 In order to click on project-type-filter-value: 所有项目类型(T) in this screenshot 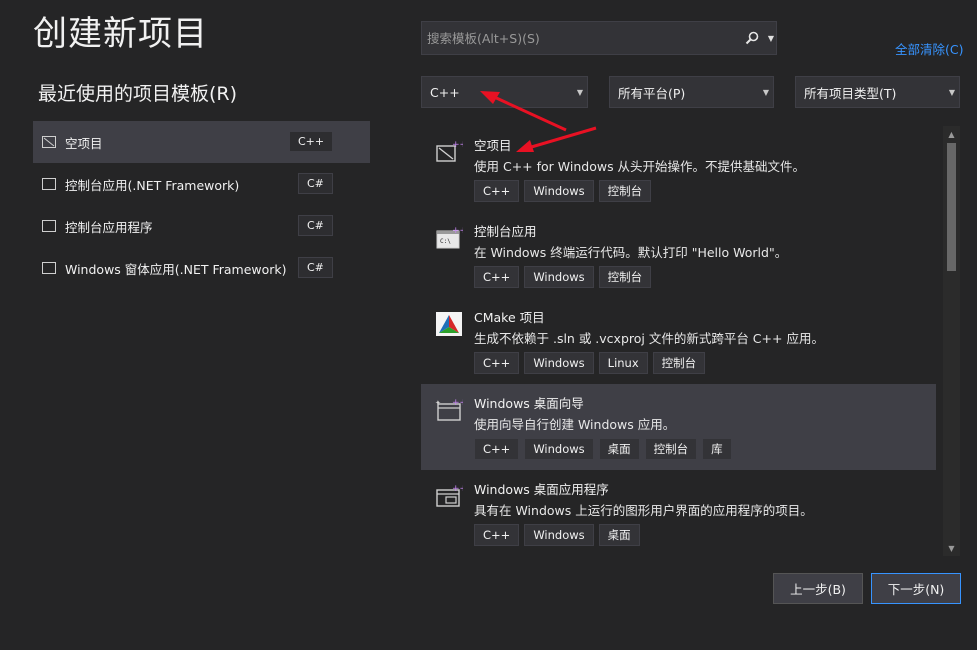, I will do `click(850, 93)`.